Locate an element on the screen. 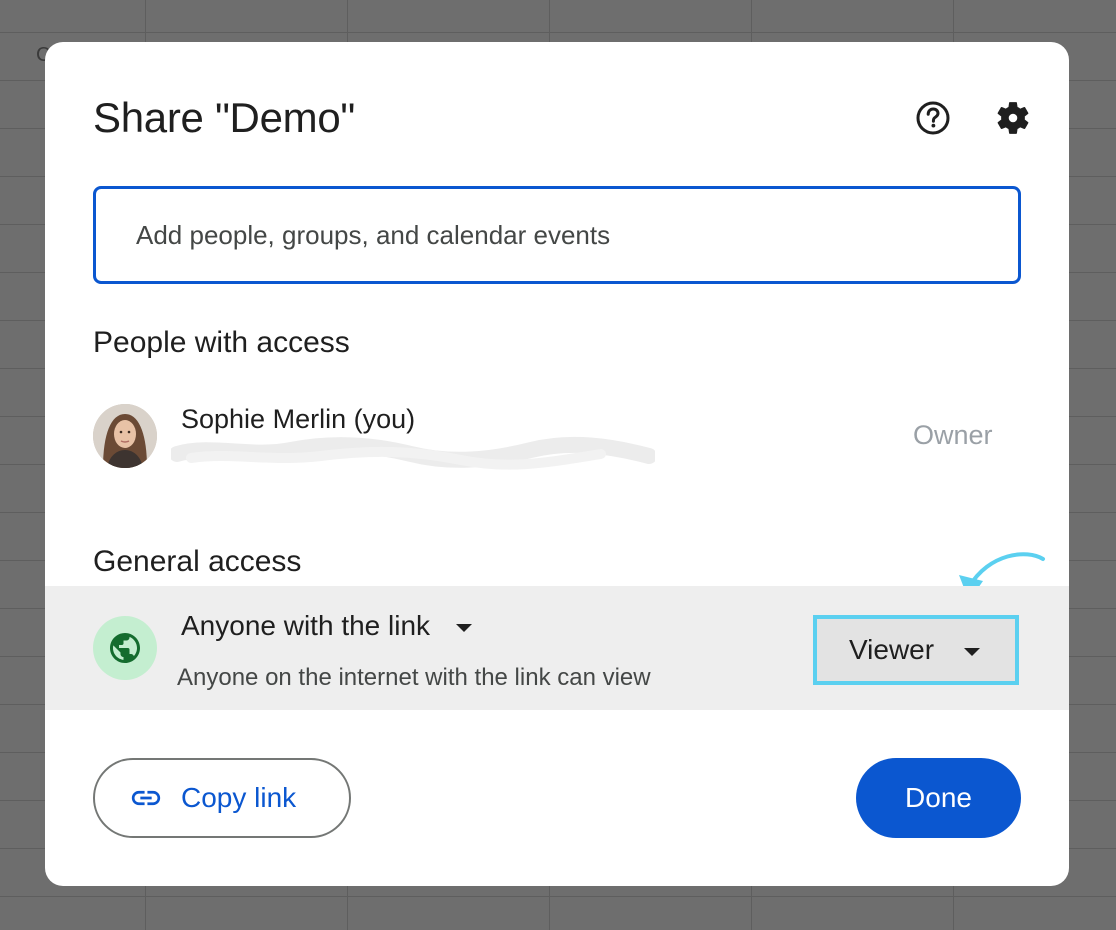  redacted-email is located at coordinates (413, 453).